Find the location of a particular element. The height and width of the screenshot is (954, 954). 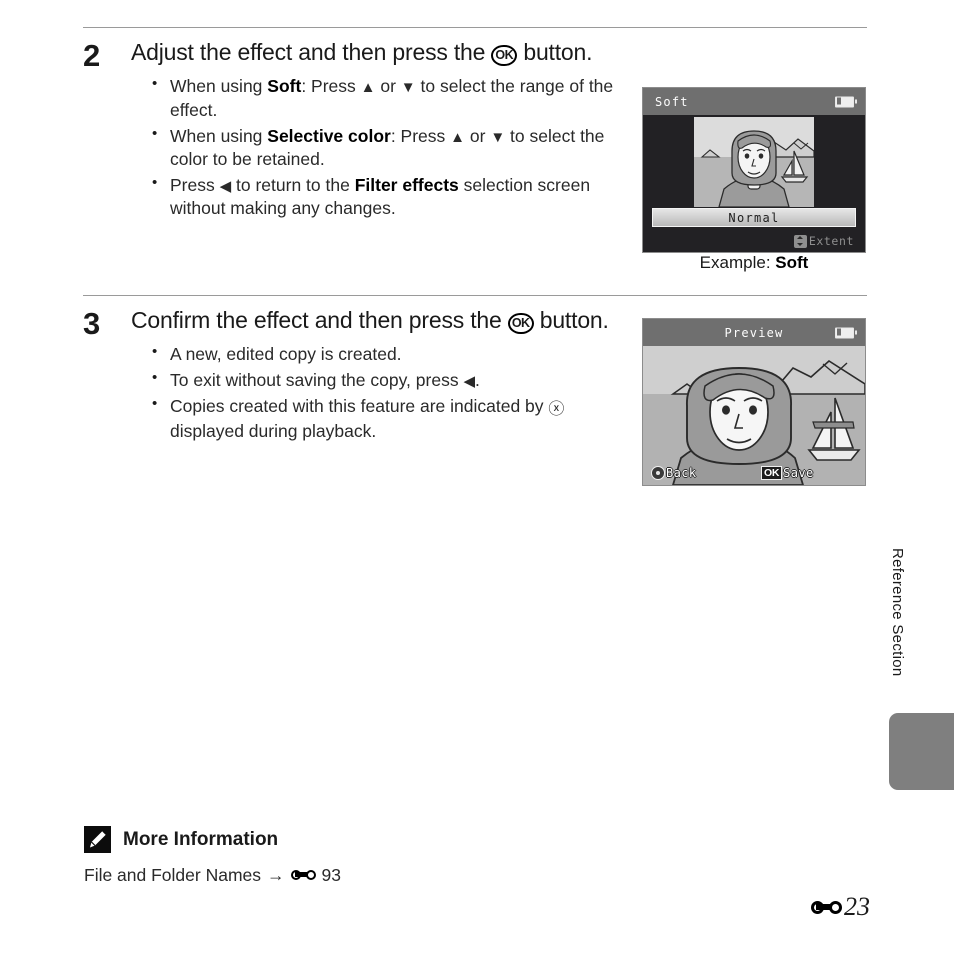

bullet-text: to return to the is located at coordinates (293, 184).